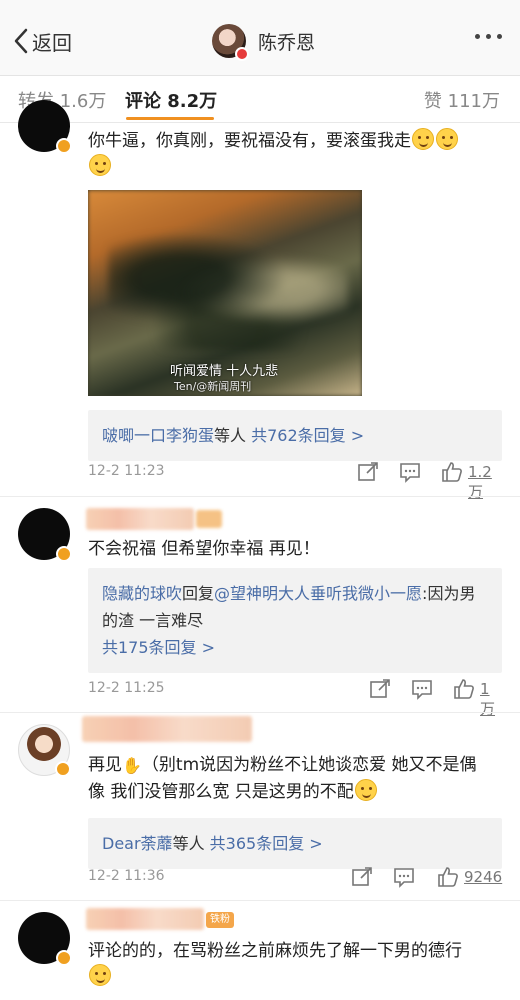  Describe the element at coordinates (137, 843) in the screenshot. I see `reply-users-link: Dear荼蘼` at that location.